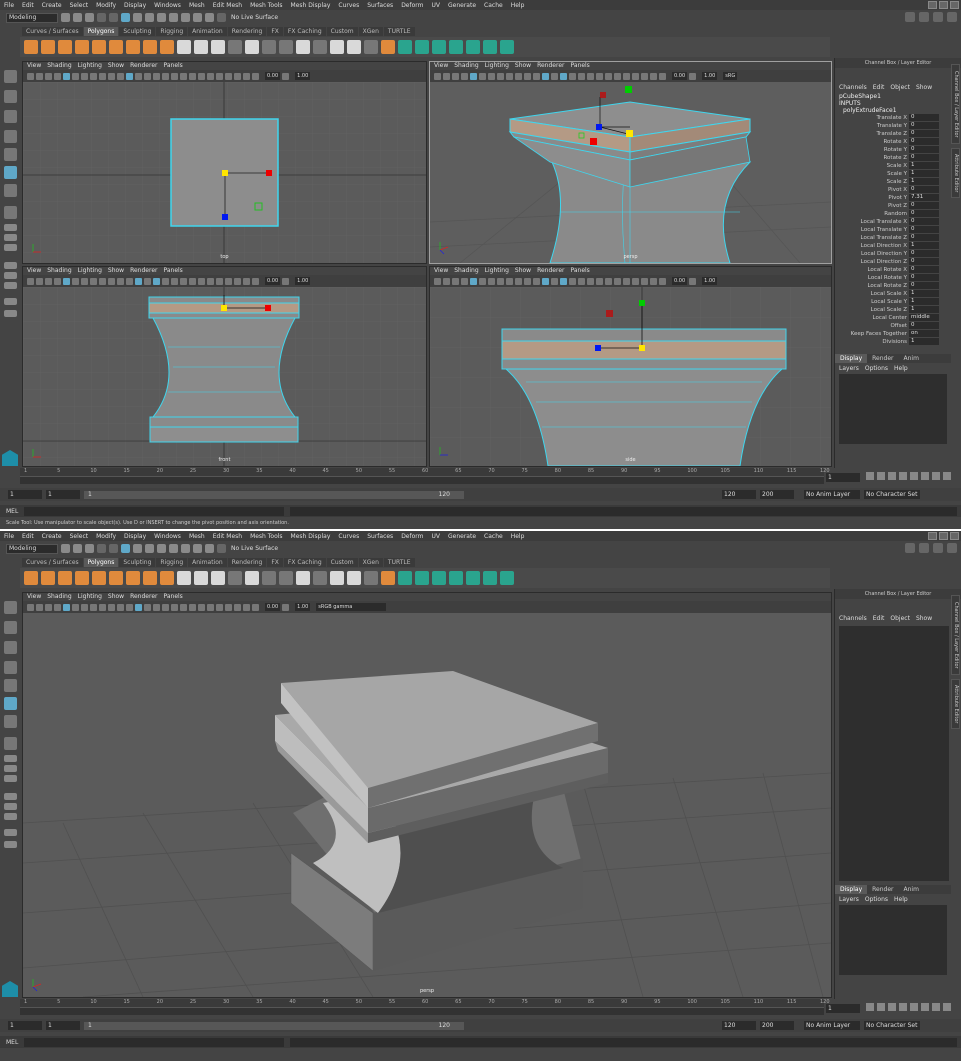  I want to click on multi-cut-icon, so click(337, 578).